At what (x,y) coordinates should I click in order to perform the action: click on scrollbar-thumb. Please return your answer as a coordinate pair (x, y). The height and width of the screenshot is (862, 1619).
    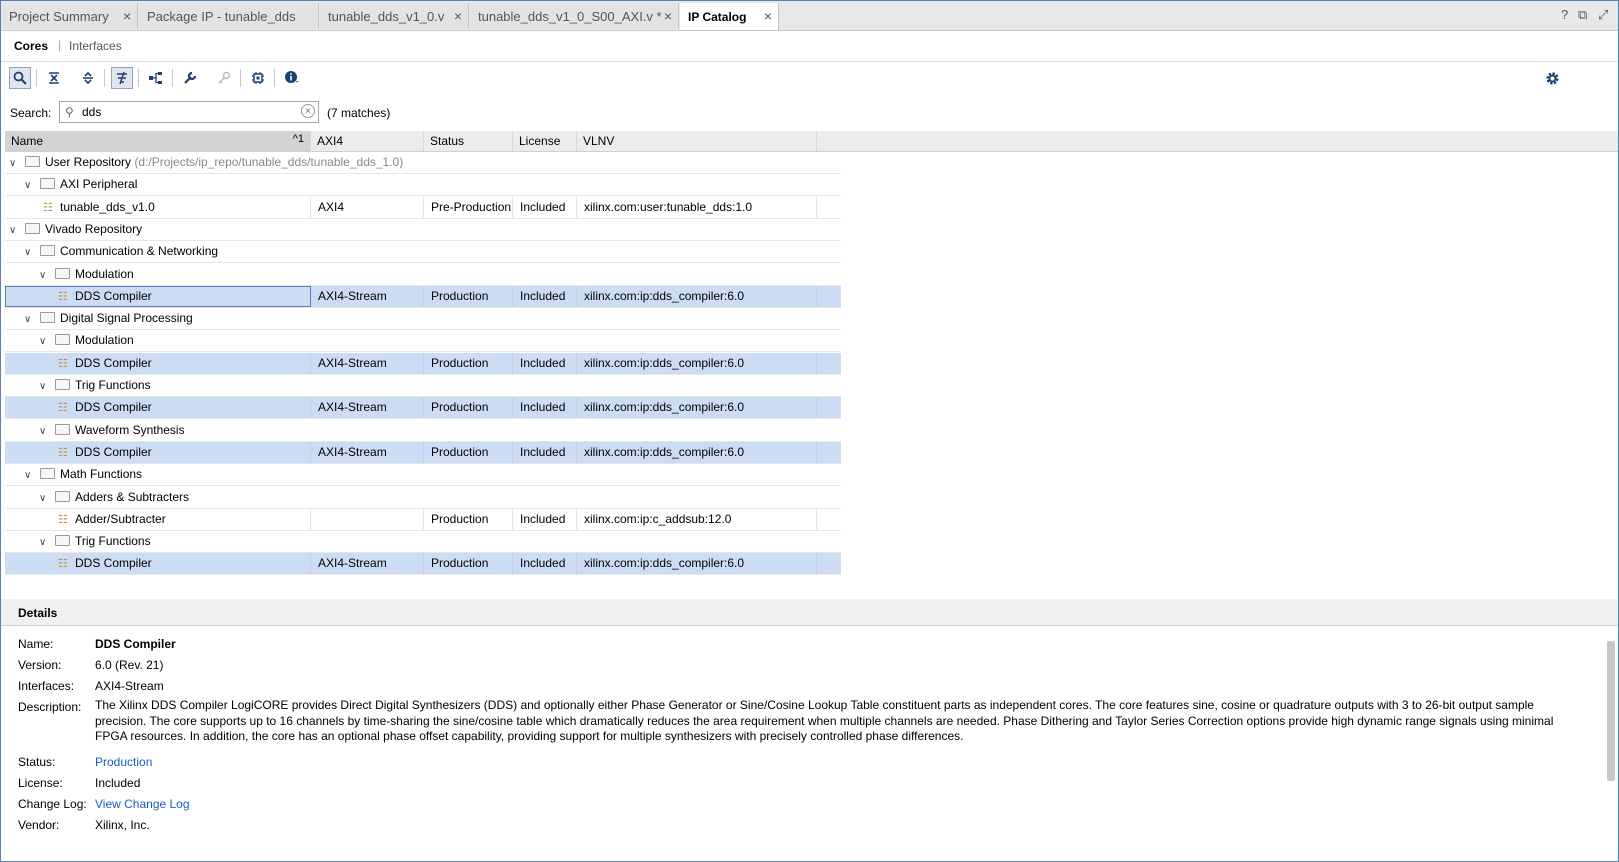
    Looking at the image, I should click on (1611, 711).